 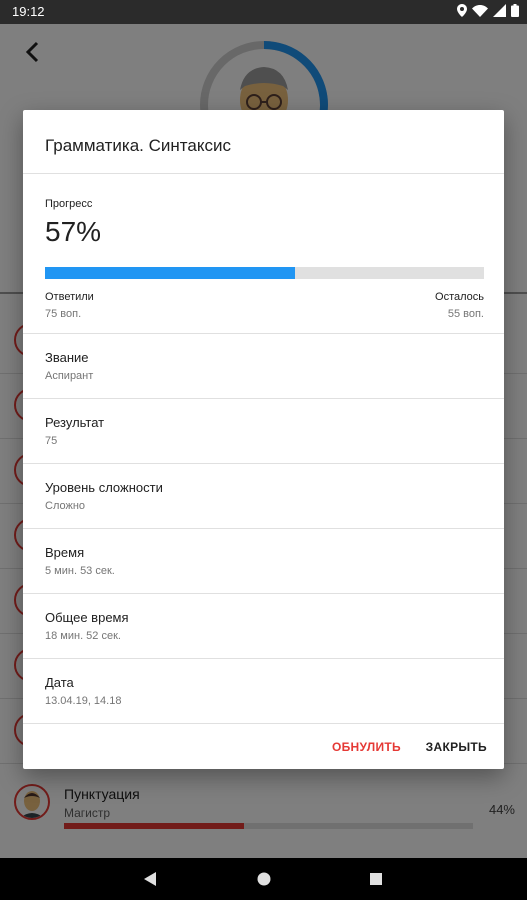 What do you see at coordinates (75, 422) in the screenshot?
I see `info-row-label: Результат` at bounding box center [75, 422].